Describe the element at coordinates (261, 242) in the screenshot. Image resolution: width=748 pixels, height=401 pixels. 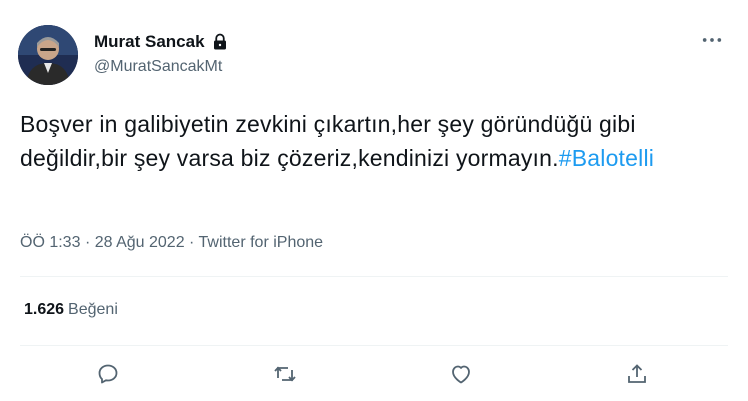
I see `tweet-source: Twitter for iPhone` at that location.